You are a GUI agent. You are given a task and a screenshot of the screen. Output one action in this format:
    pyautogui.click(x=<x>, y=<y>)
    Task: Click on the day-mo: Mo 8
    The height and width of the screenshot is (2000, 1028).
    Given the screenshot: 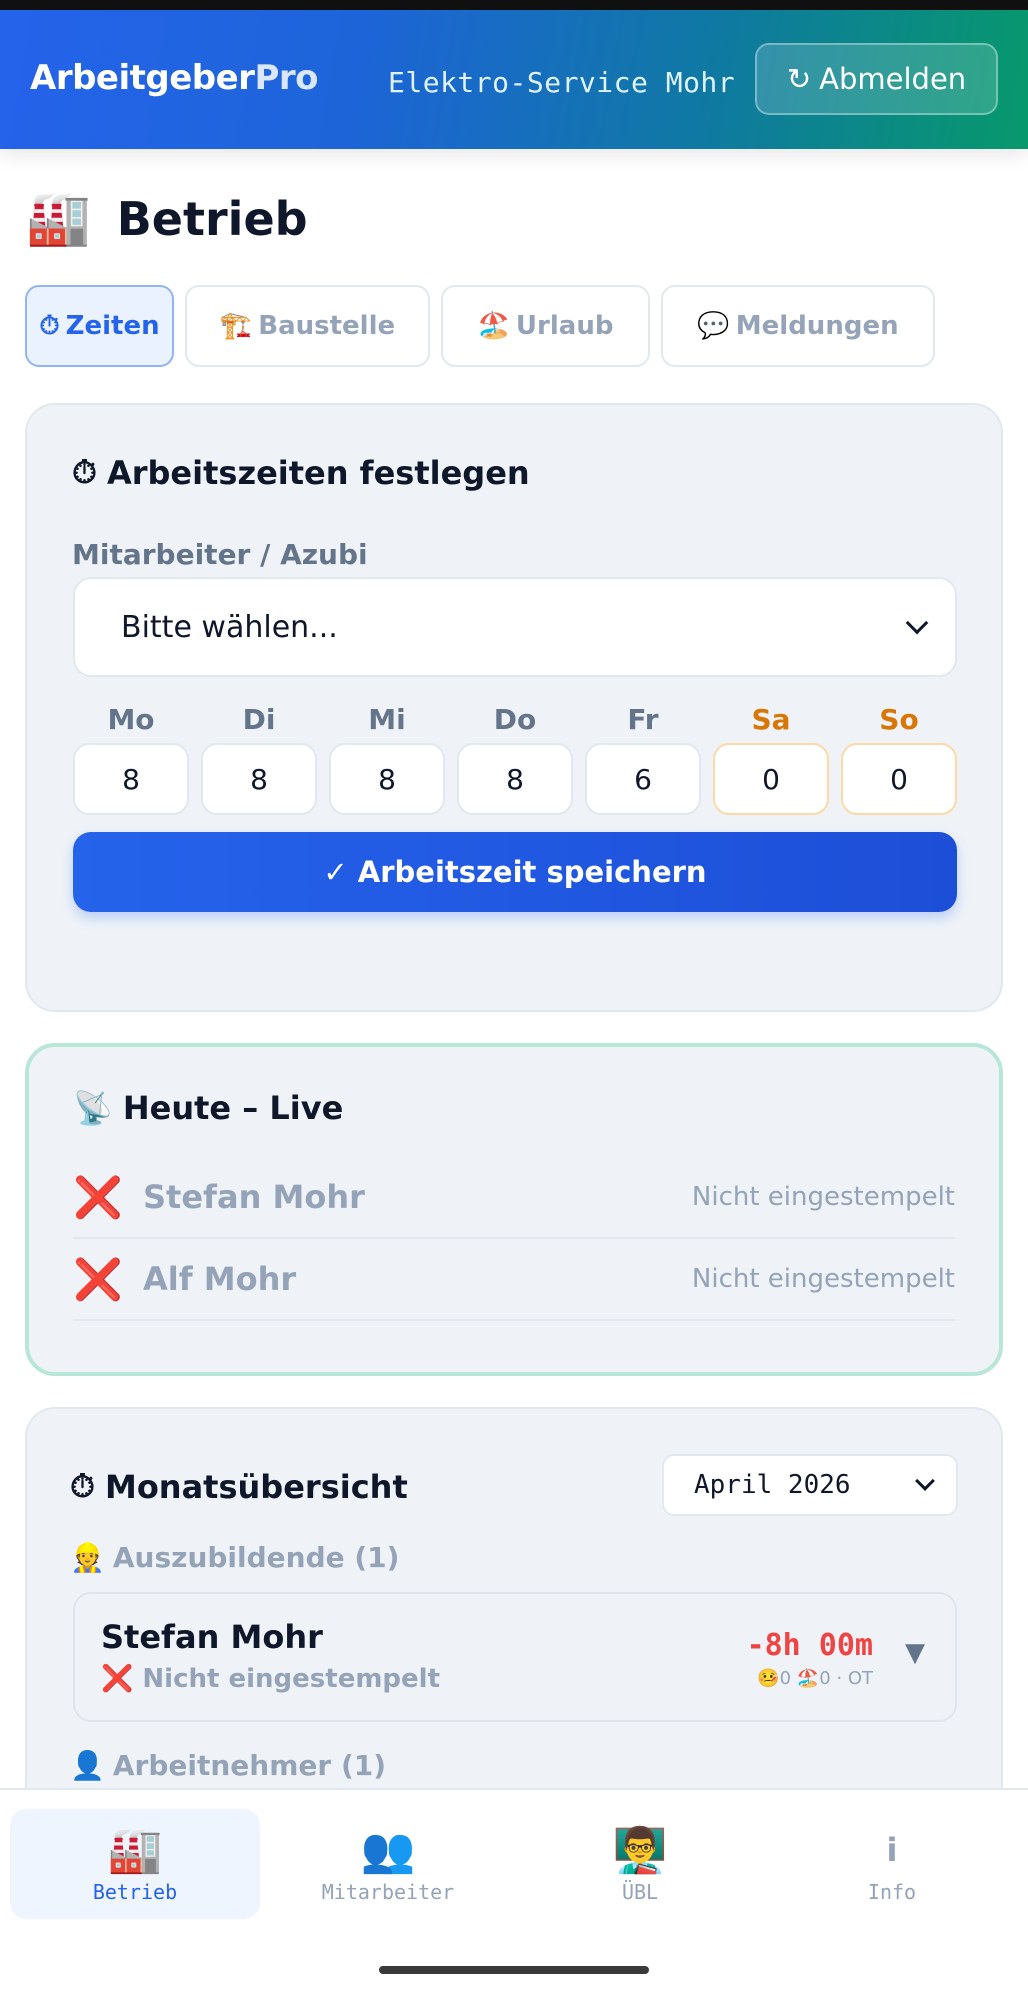 What is the action you would take?
    pyautogui.click(x=131, y=759)
    